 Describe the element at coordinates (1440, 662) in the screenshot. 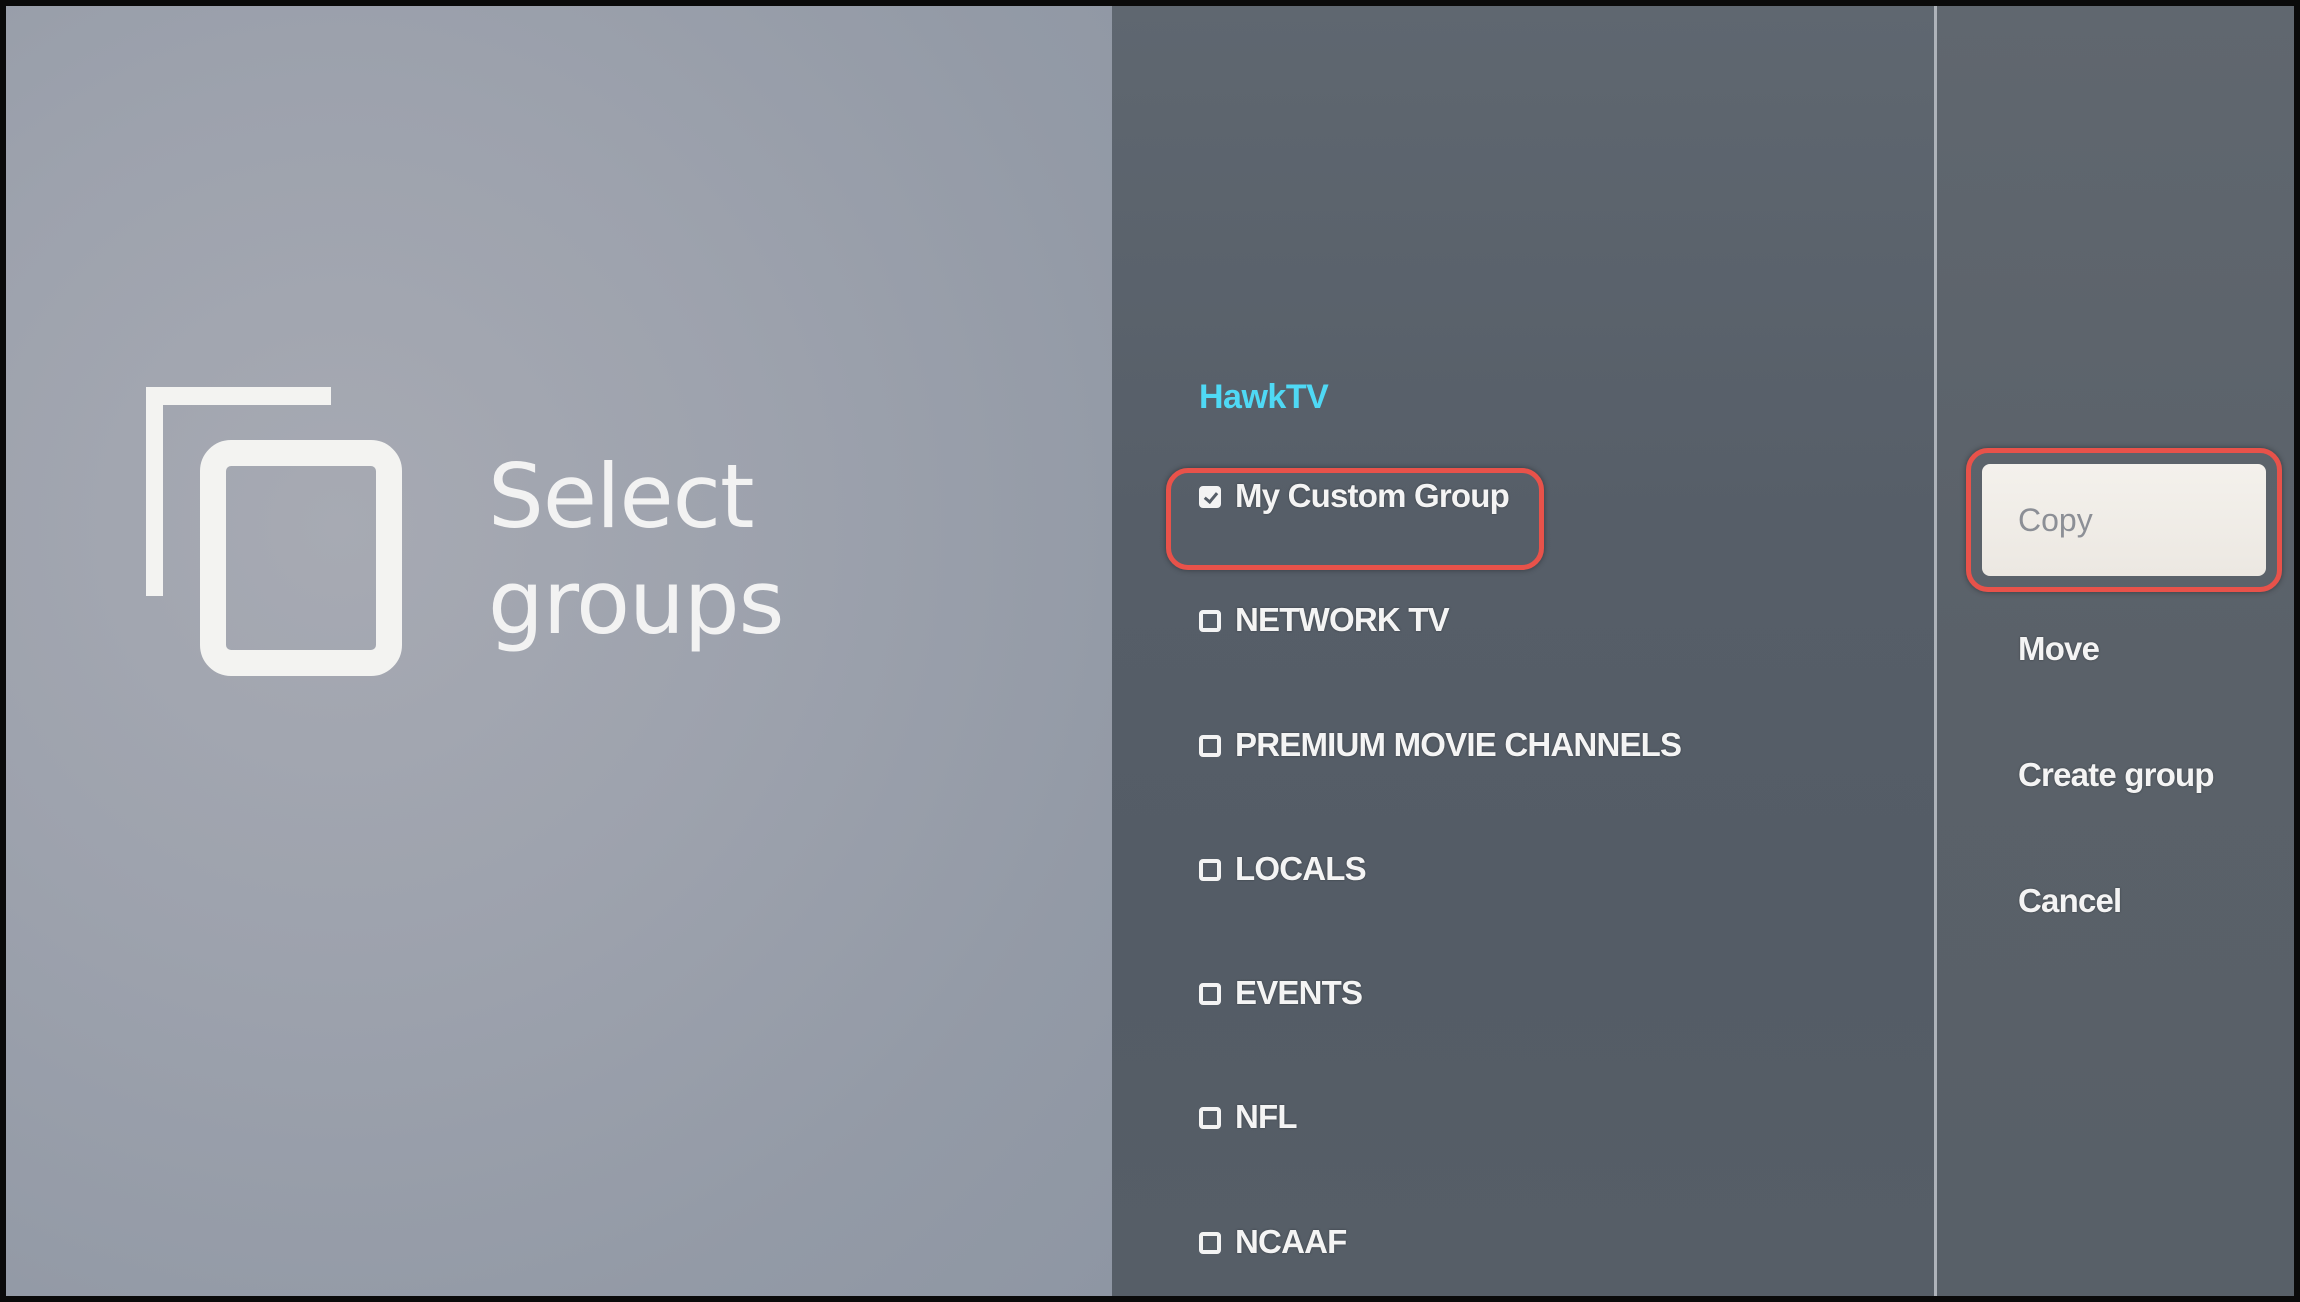

I see `group-item-network-tv: NETWORK TV` at that location.